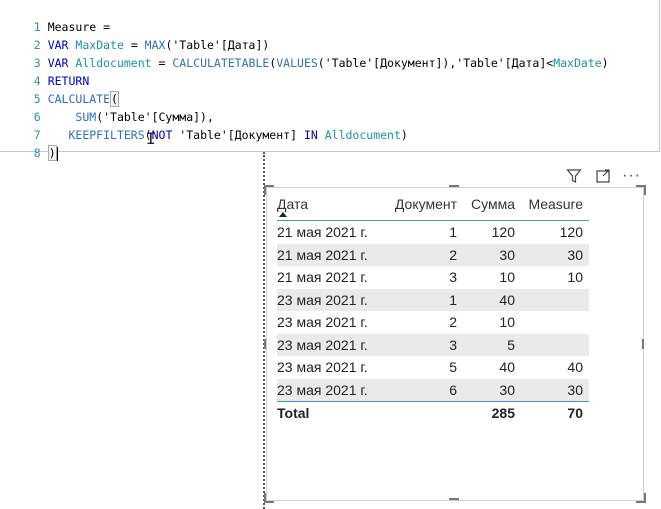 The image size is (661, 509). Describe the element at coordinates (57, 153) in the screenshot. I see `text-caret` at that location.